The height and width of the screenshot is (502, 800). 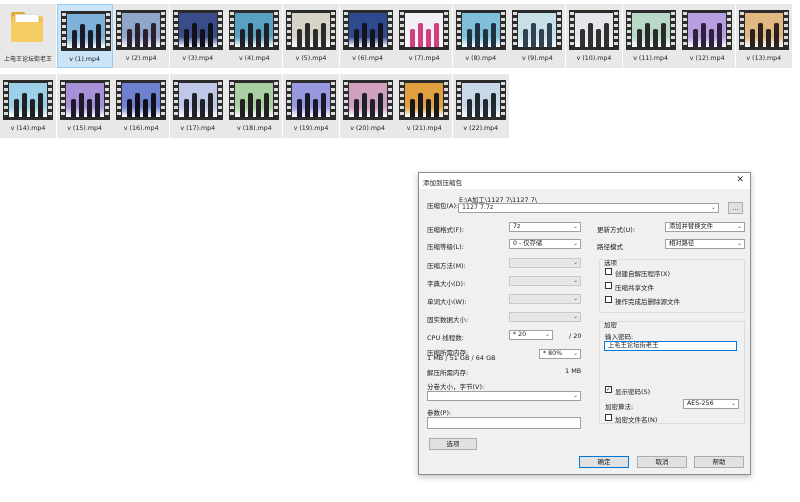 What do you see at coordinates (670, 346) in the screenshot?
I see `password-input: 上毛王论坛街老王` at bounding box center [670, 346].